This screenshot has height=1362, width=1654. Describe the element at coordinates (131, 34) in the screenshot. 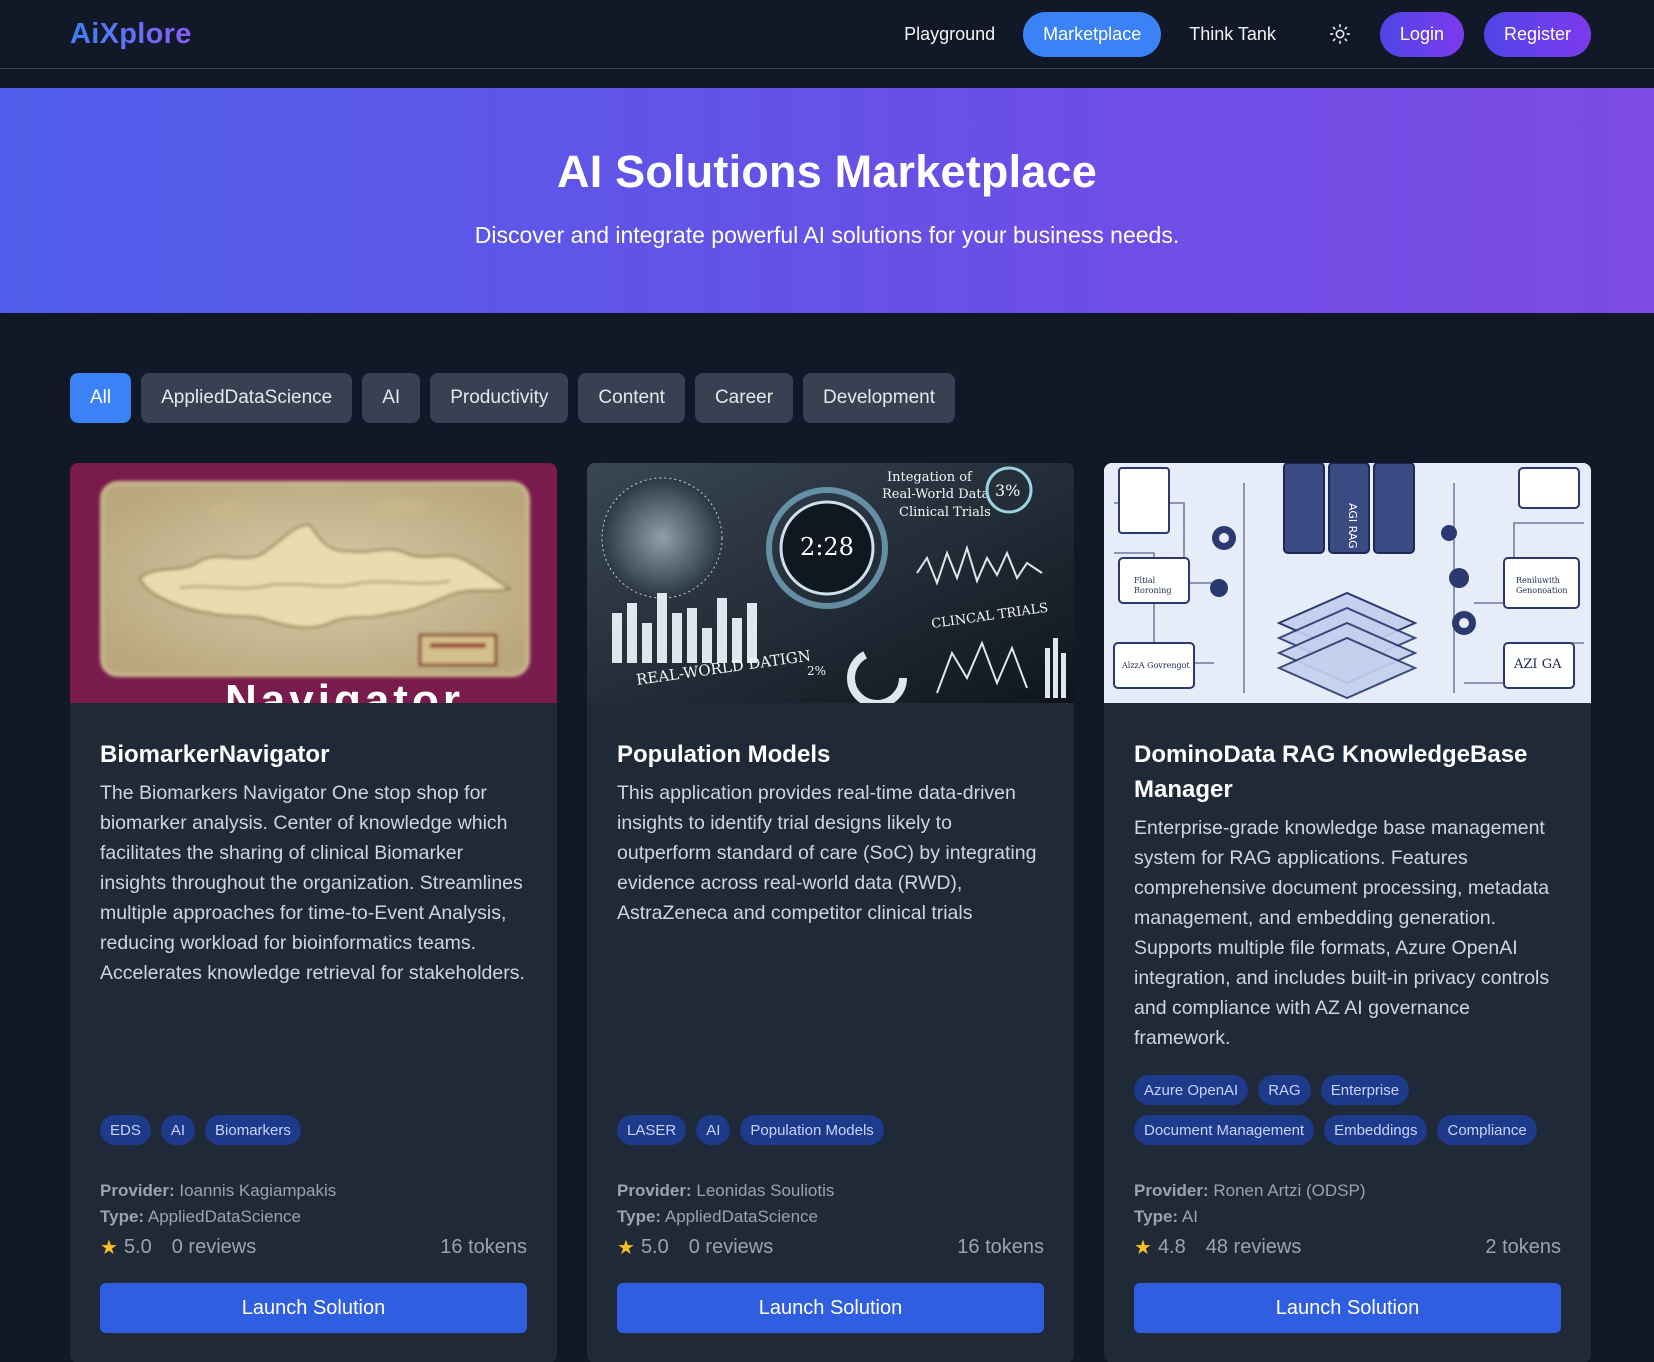

I see `logo: AiXplore` at that location.